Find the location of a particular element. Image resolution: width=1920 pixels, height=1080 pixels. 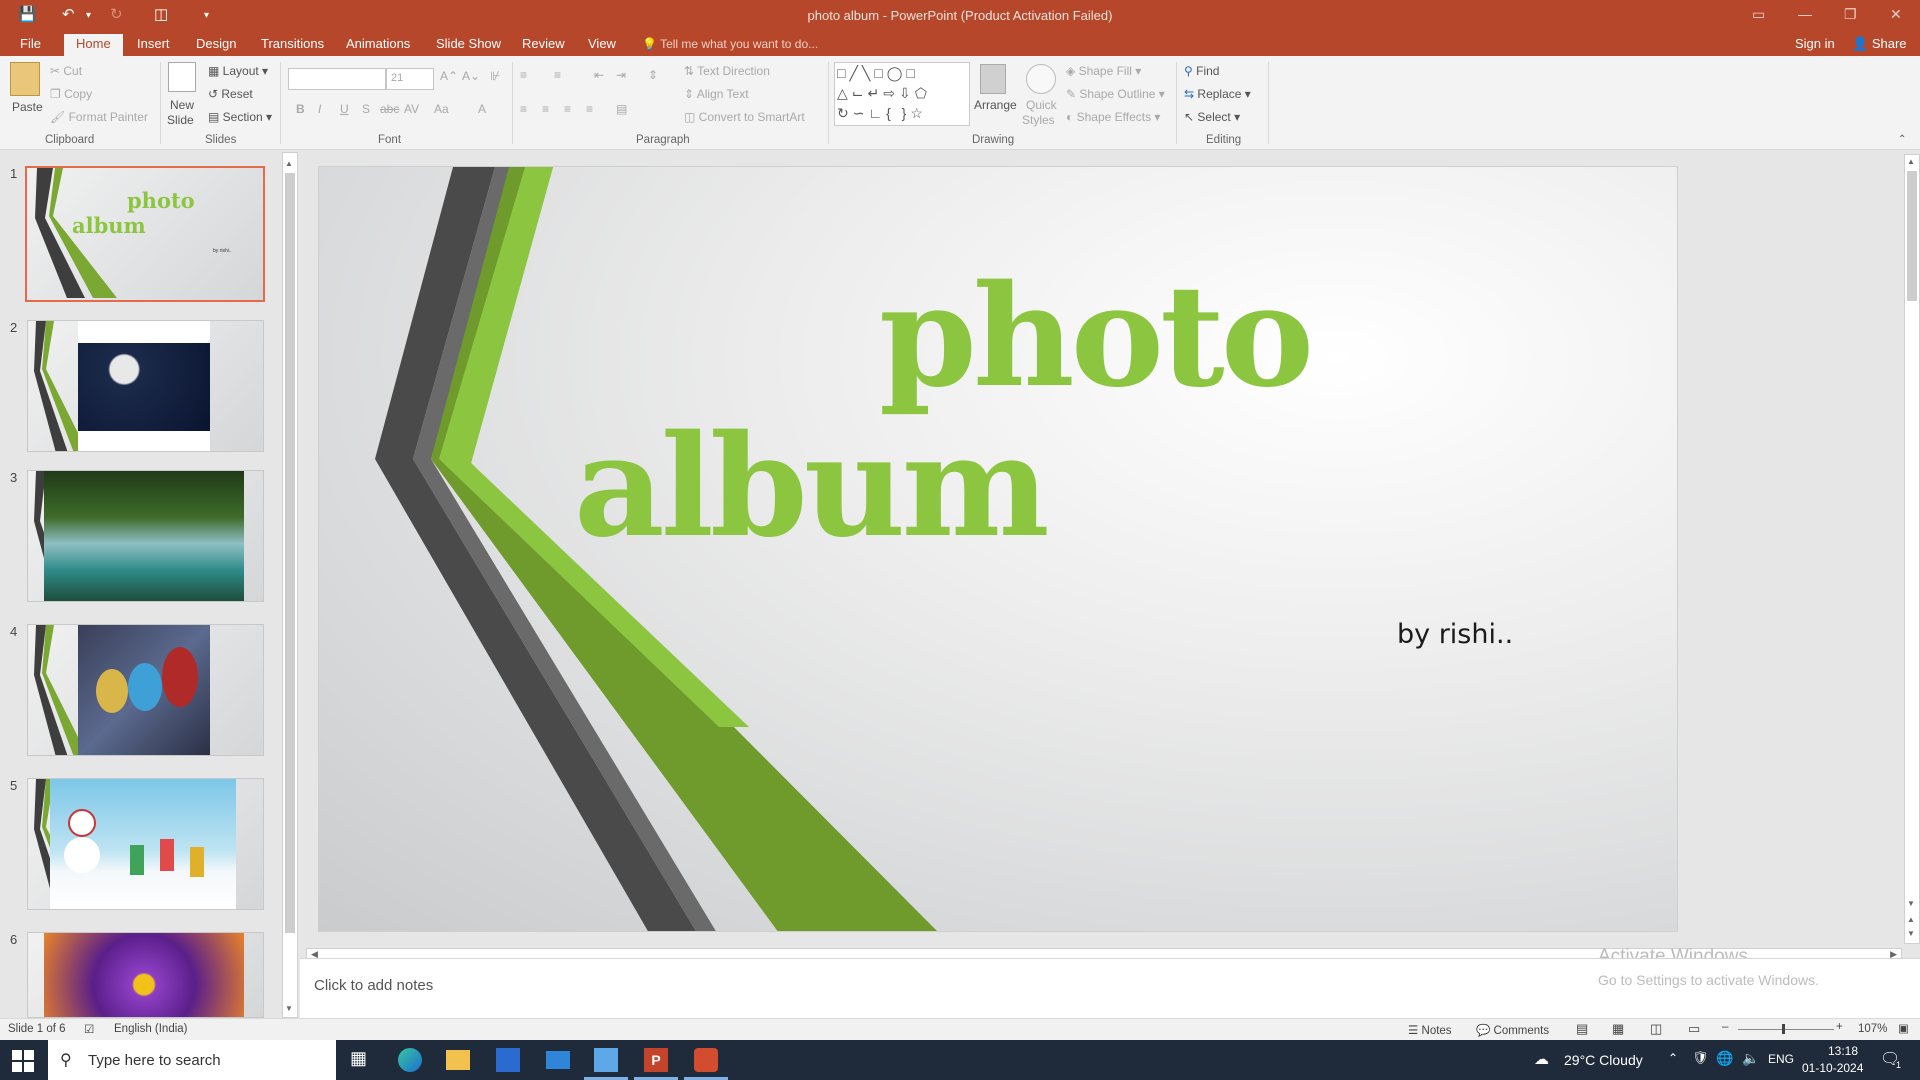

network-icon: 🌐 is located at coordinates (1724, 1058).